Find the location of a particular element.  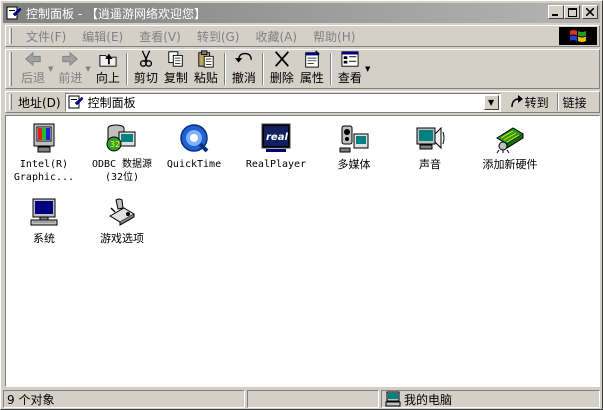

up-folder-icon is located at coordinates (108, 60).